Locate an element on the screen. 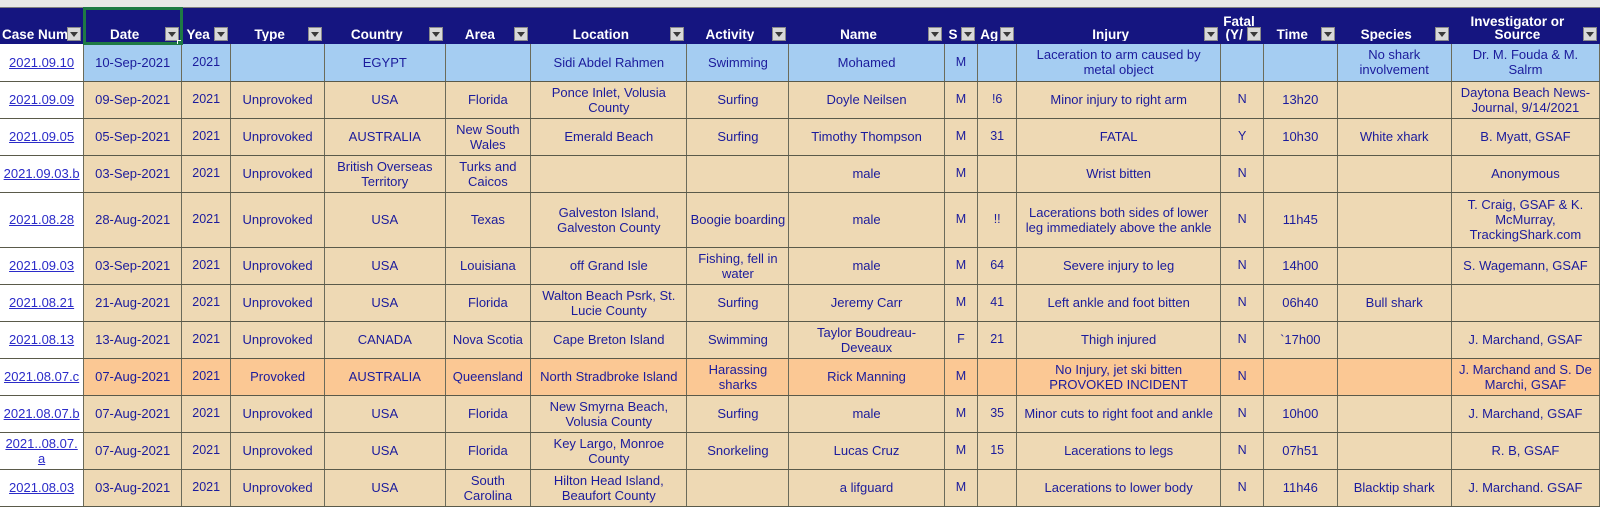  cell-location: North Stradbroke Island is located at coordinates (609, 377).